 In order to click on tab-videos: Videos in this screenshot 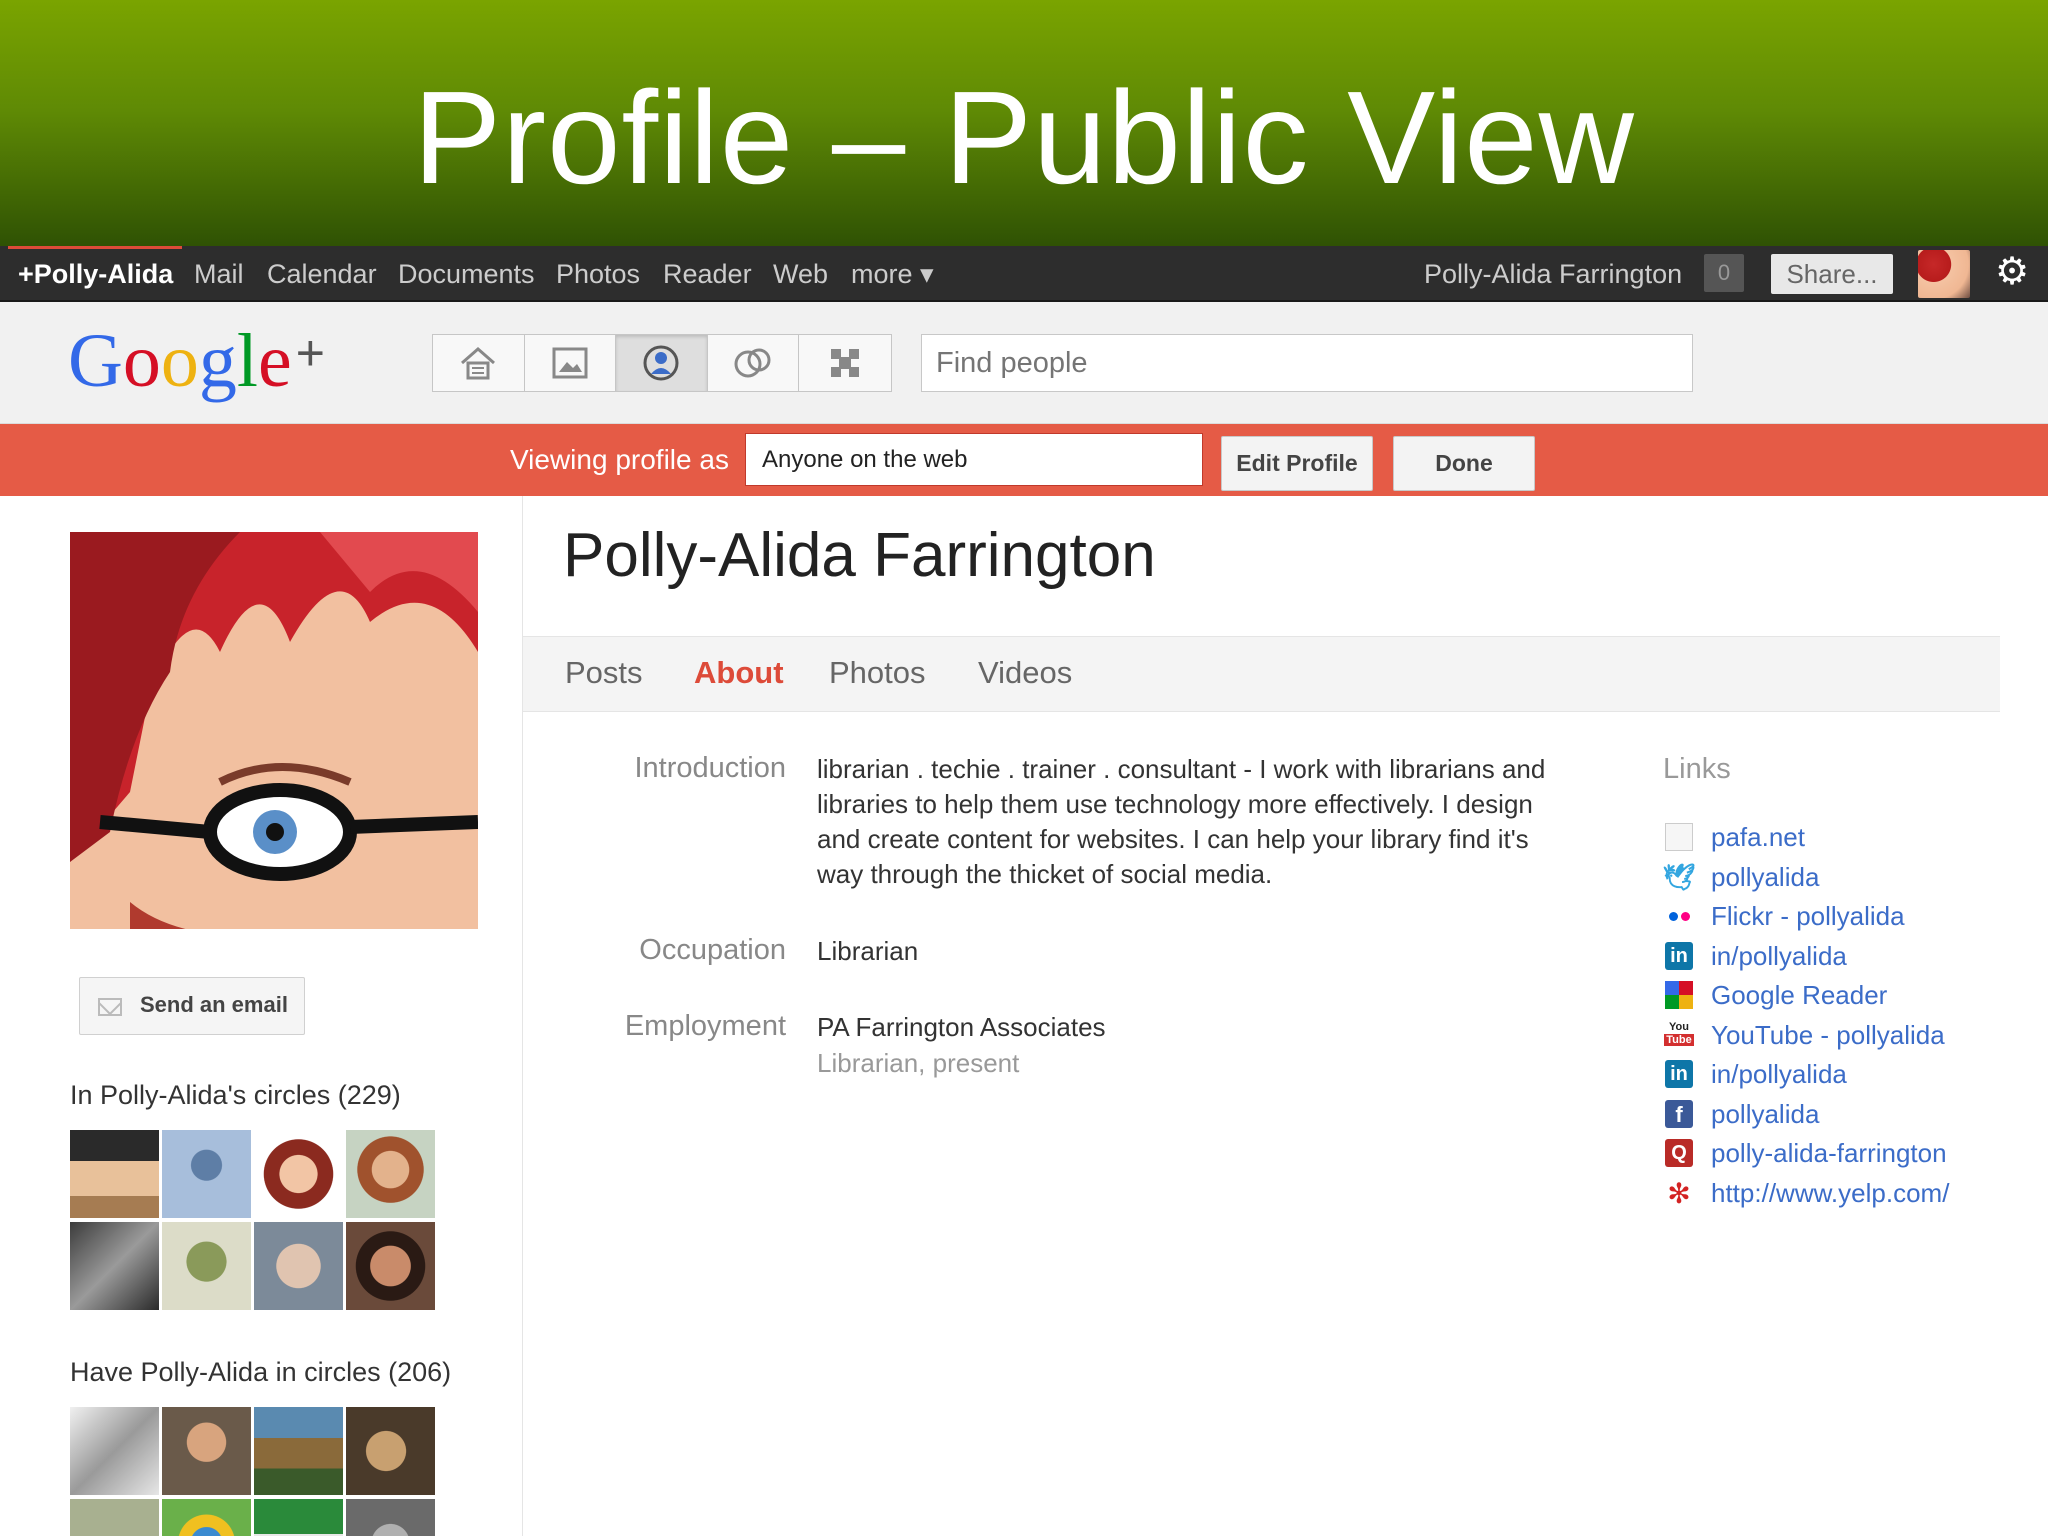, I will do `click(1025, 673)`.